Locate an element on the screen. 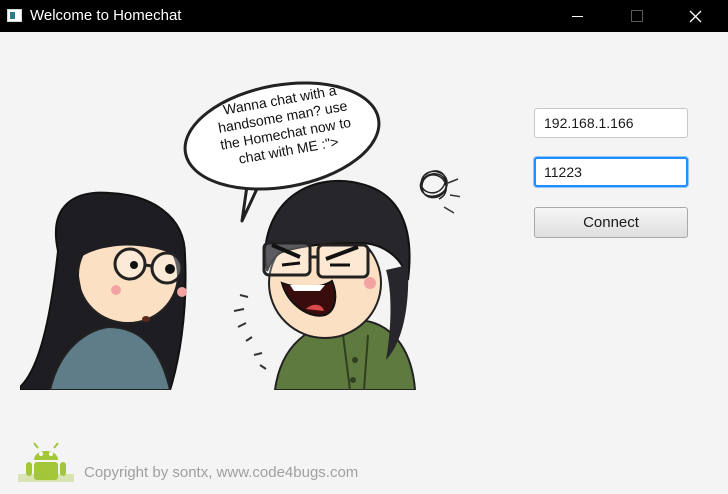 Image resolution: width=728 pixels, height=494 pixels. title-bar: Welcome to Homechat is located at coordinates (364, 16).